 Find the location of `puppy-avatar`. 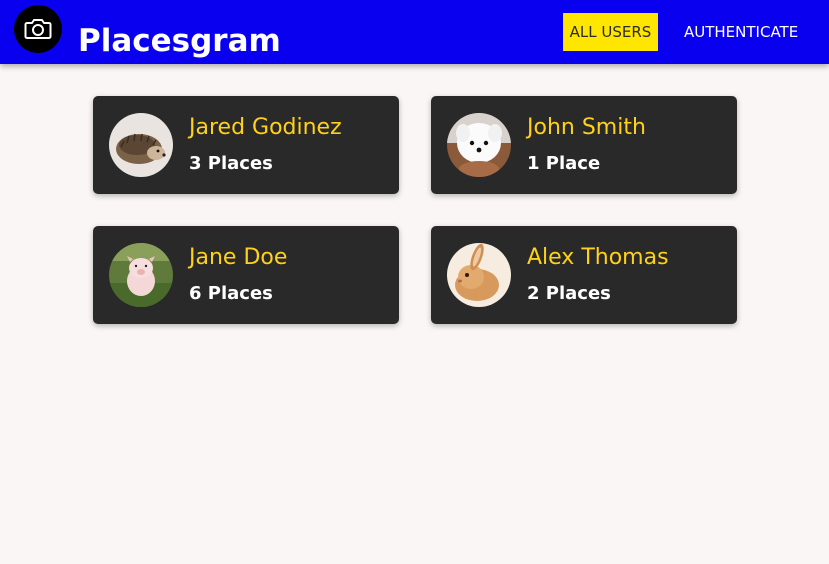

puppy-avatar is located at coordinates (479, 145).